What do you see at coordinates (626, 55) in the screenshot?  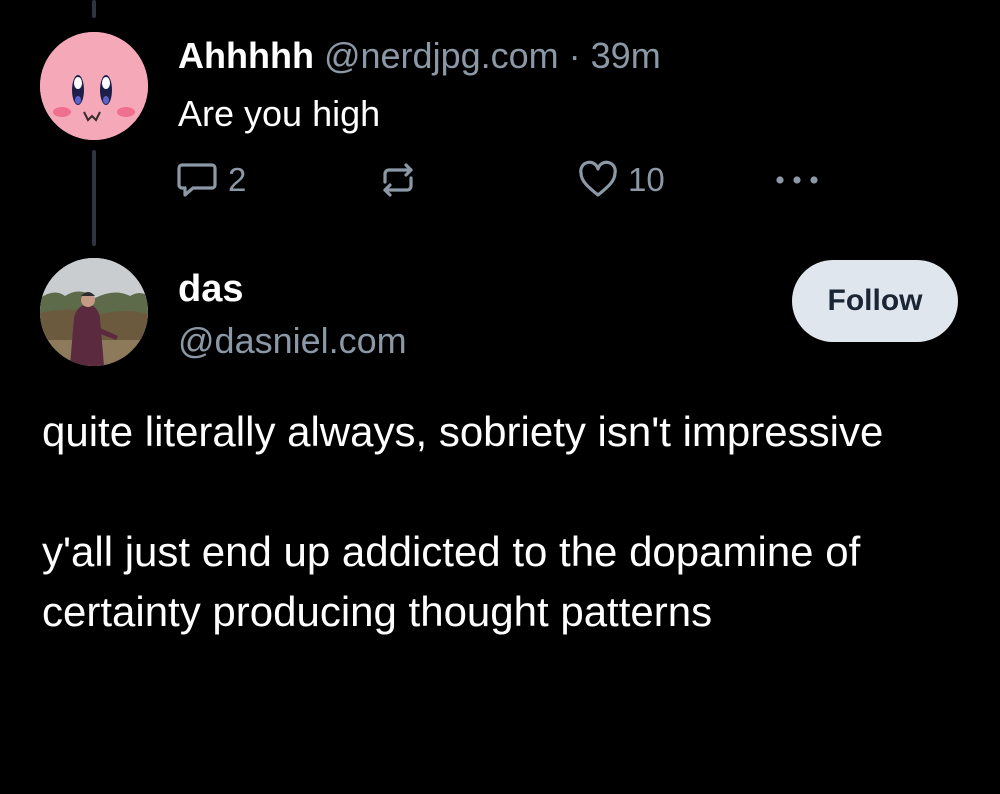 I see `post-timestamp: 39m` at bounding box center [626, 55].